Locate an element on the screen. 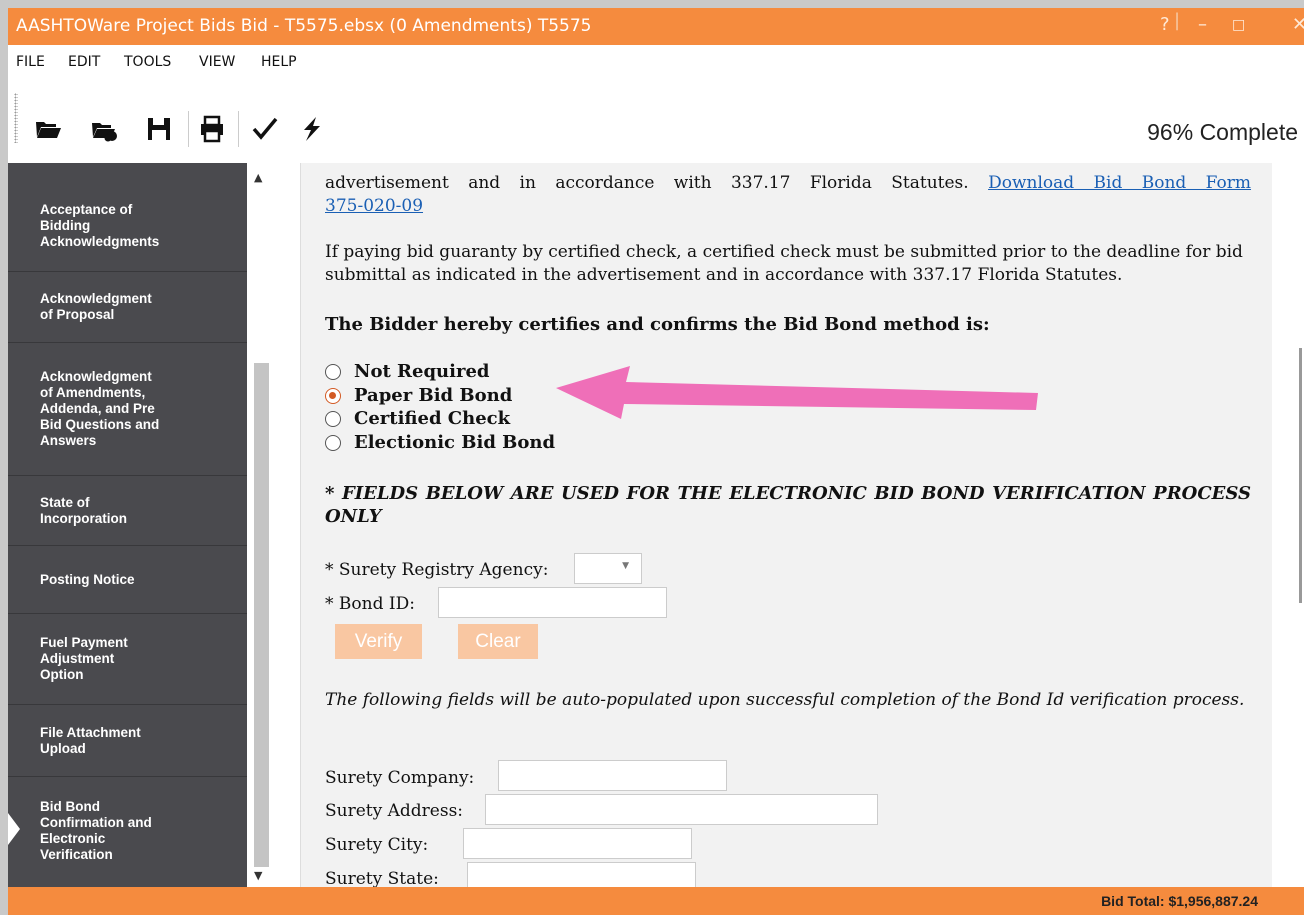  radio-certified-check: Certified Check is located at coordinates (417, 418).